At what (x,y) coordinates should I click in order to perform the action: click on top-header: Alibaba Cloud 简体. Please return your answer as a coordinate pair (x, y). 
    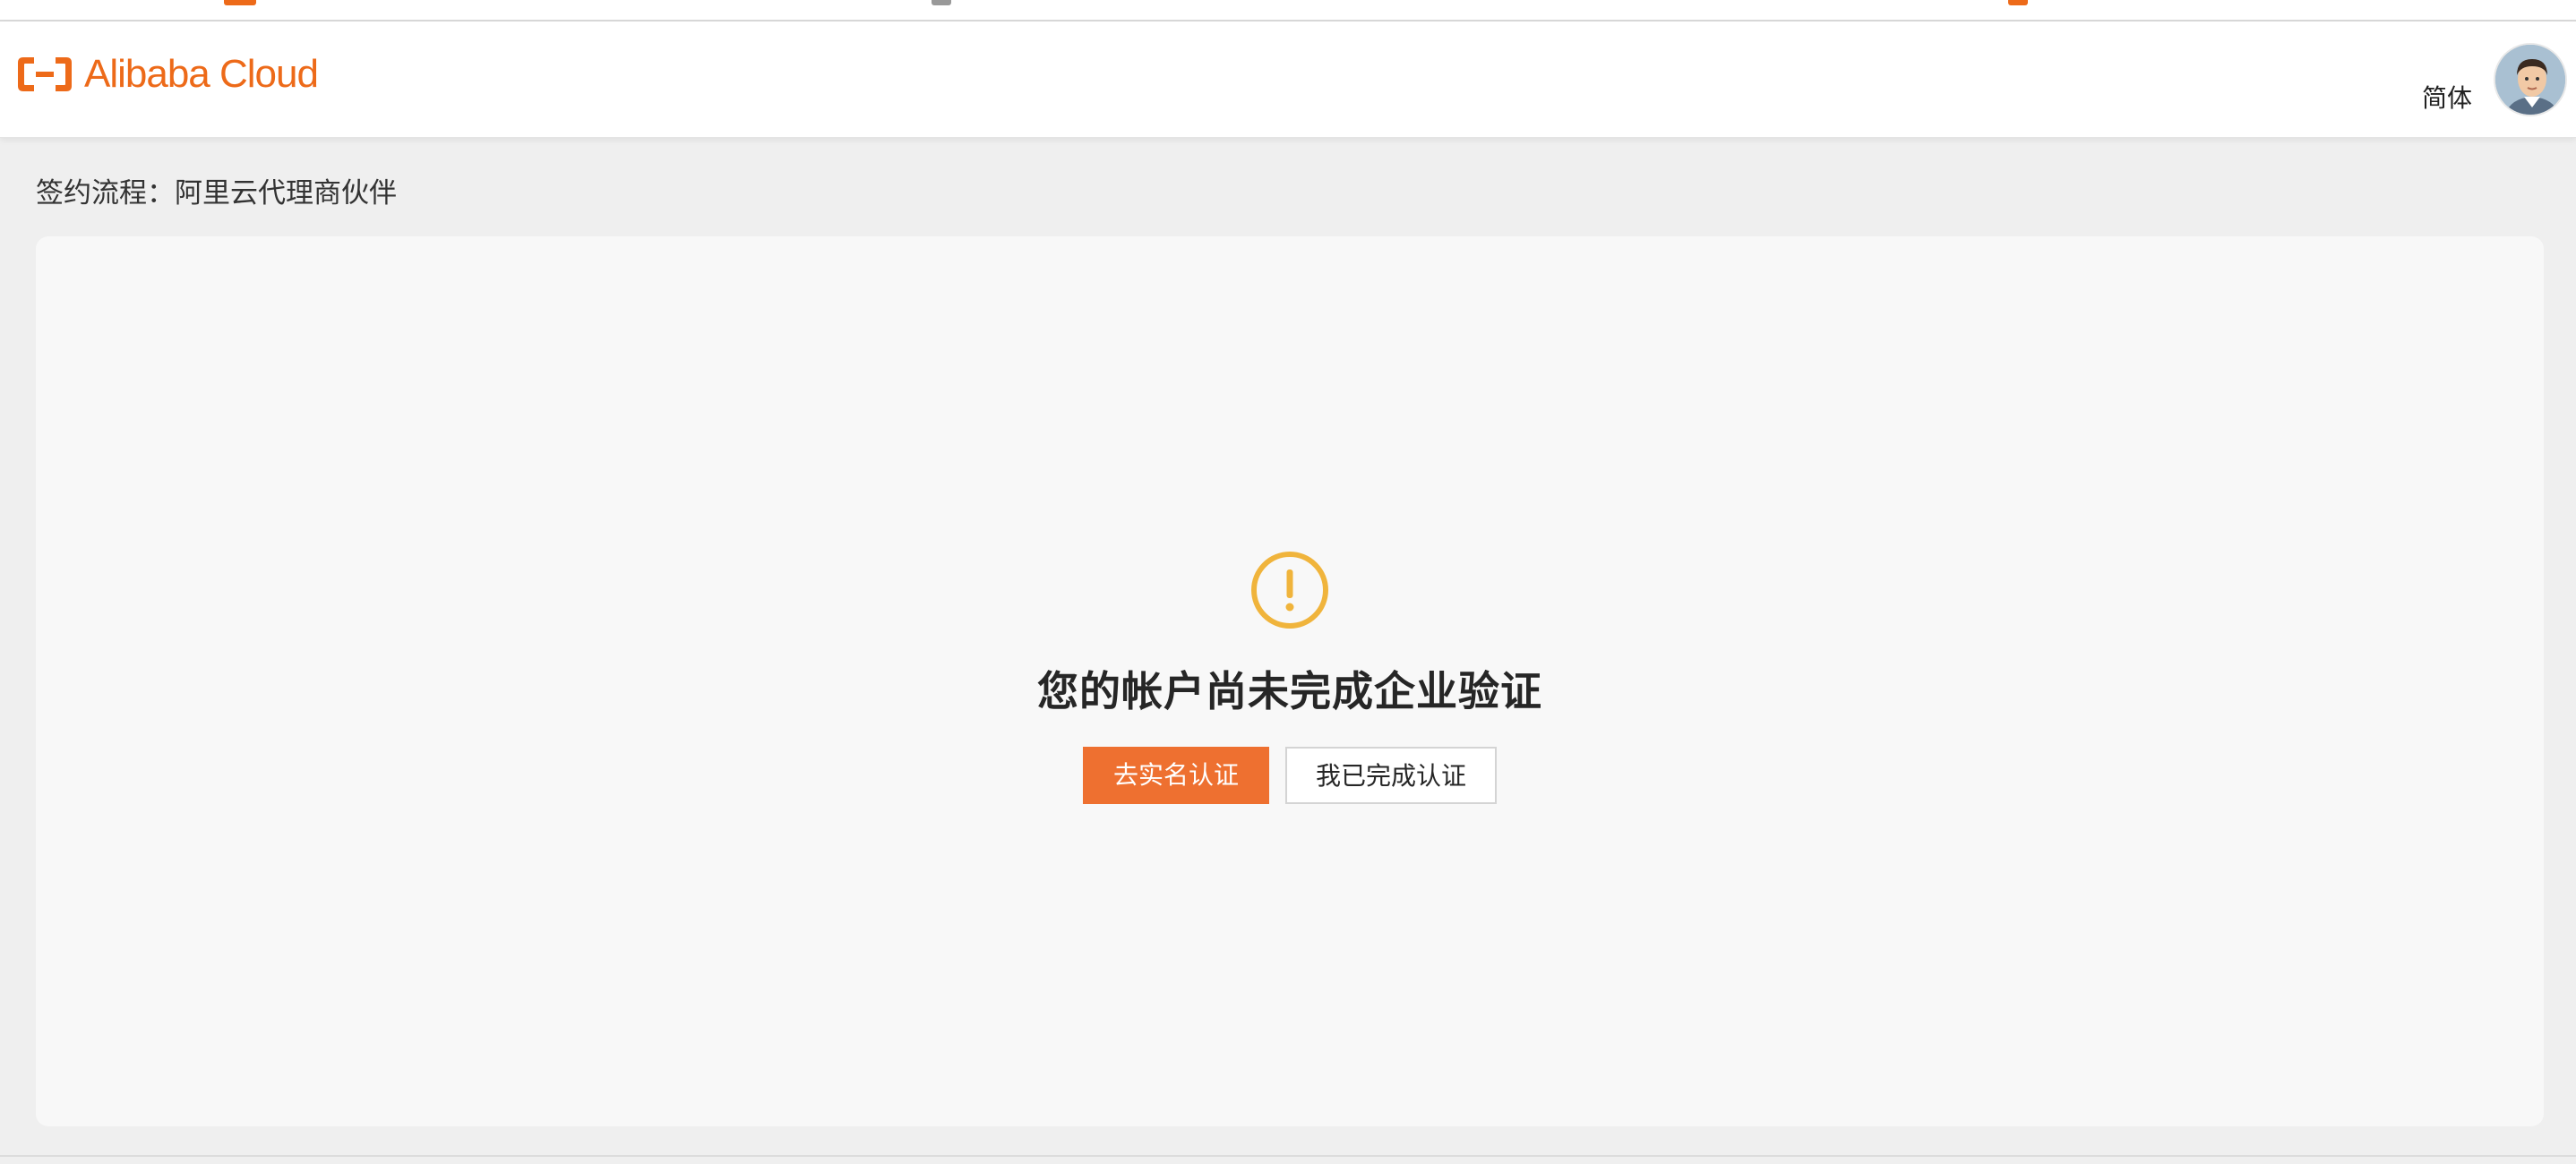
    Looking at the image, I should click on (1288, 79).